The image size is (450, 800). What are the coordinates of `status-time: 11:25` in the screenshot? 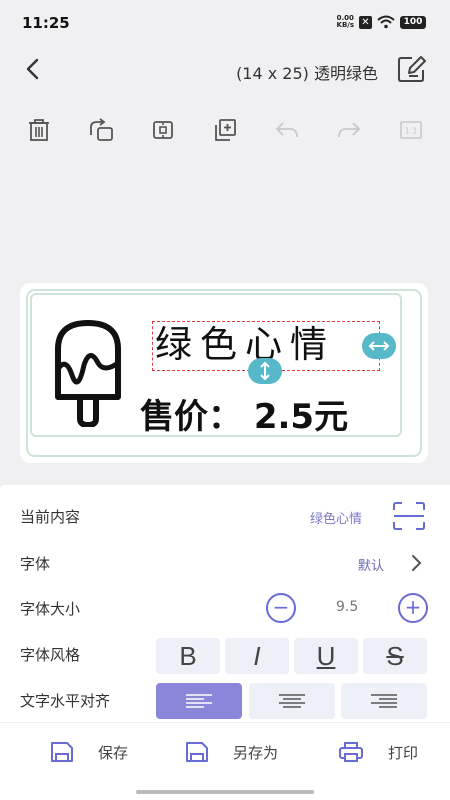 It's located at (46, 23).